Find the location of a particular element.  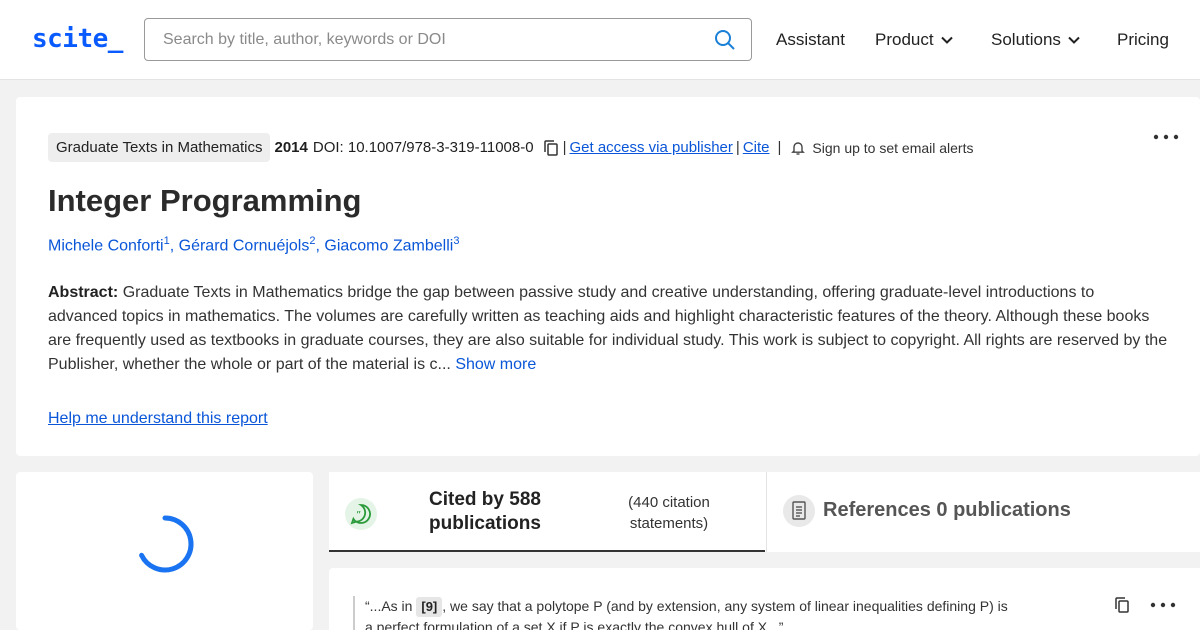

cite-link: Cite is located at coordinates (756, 147).